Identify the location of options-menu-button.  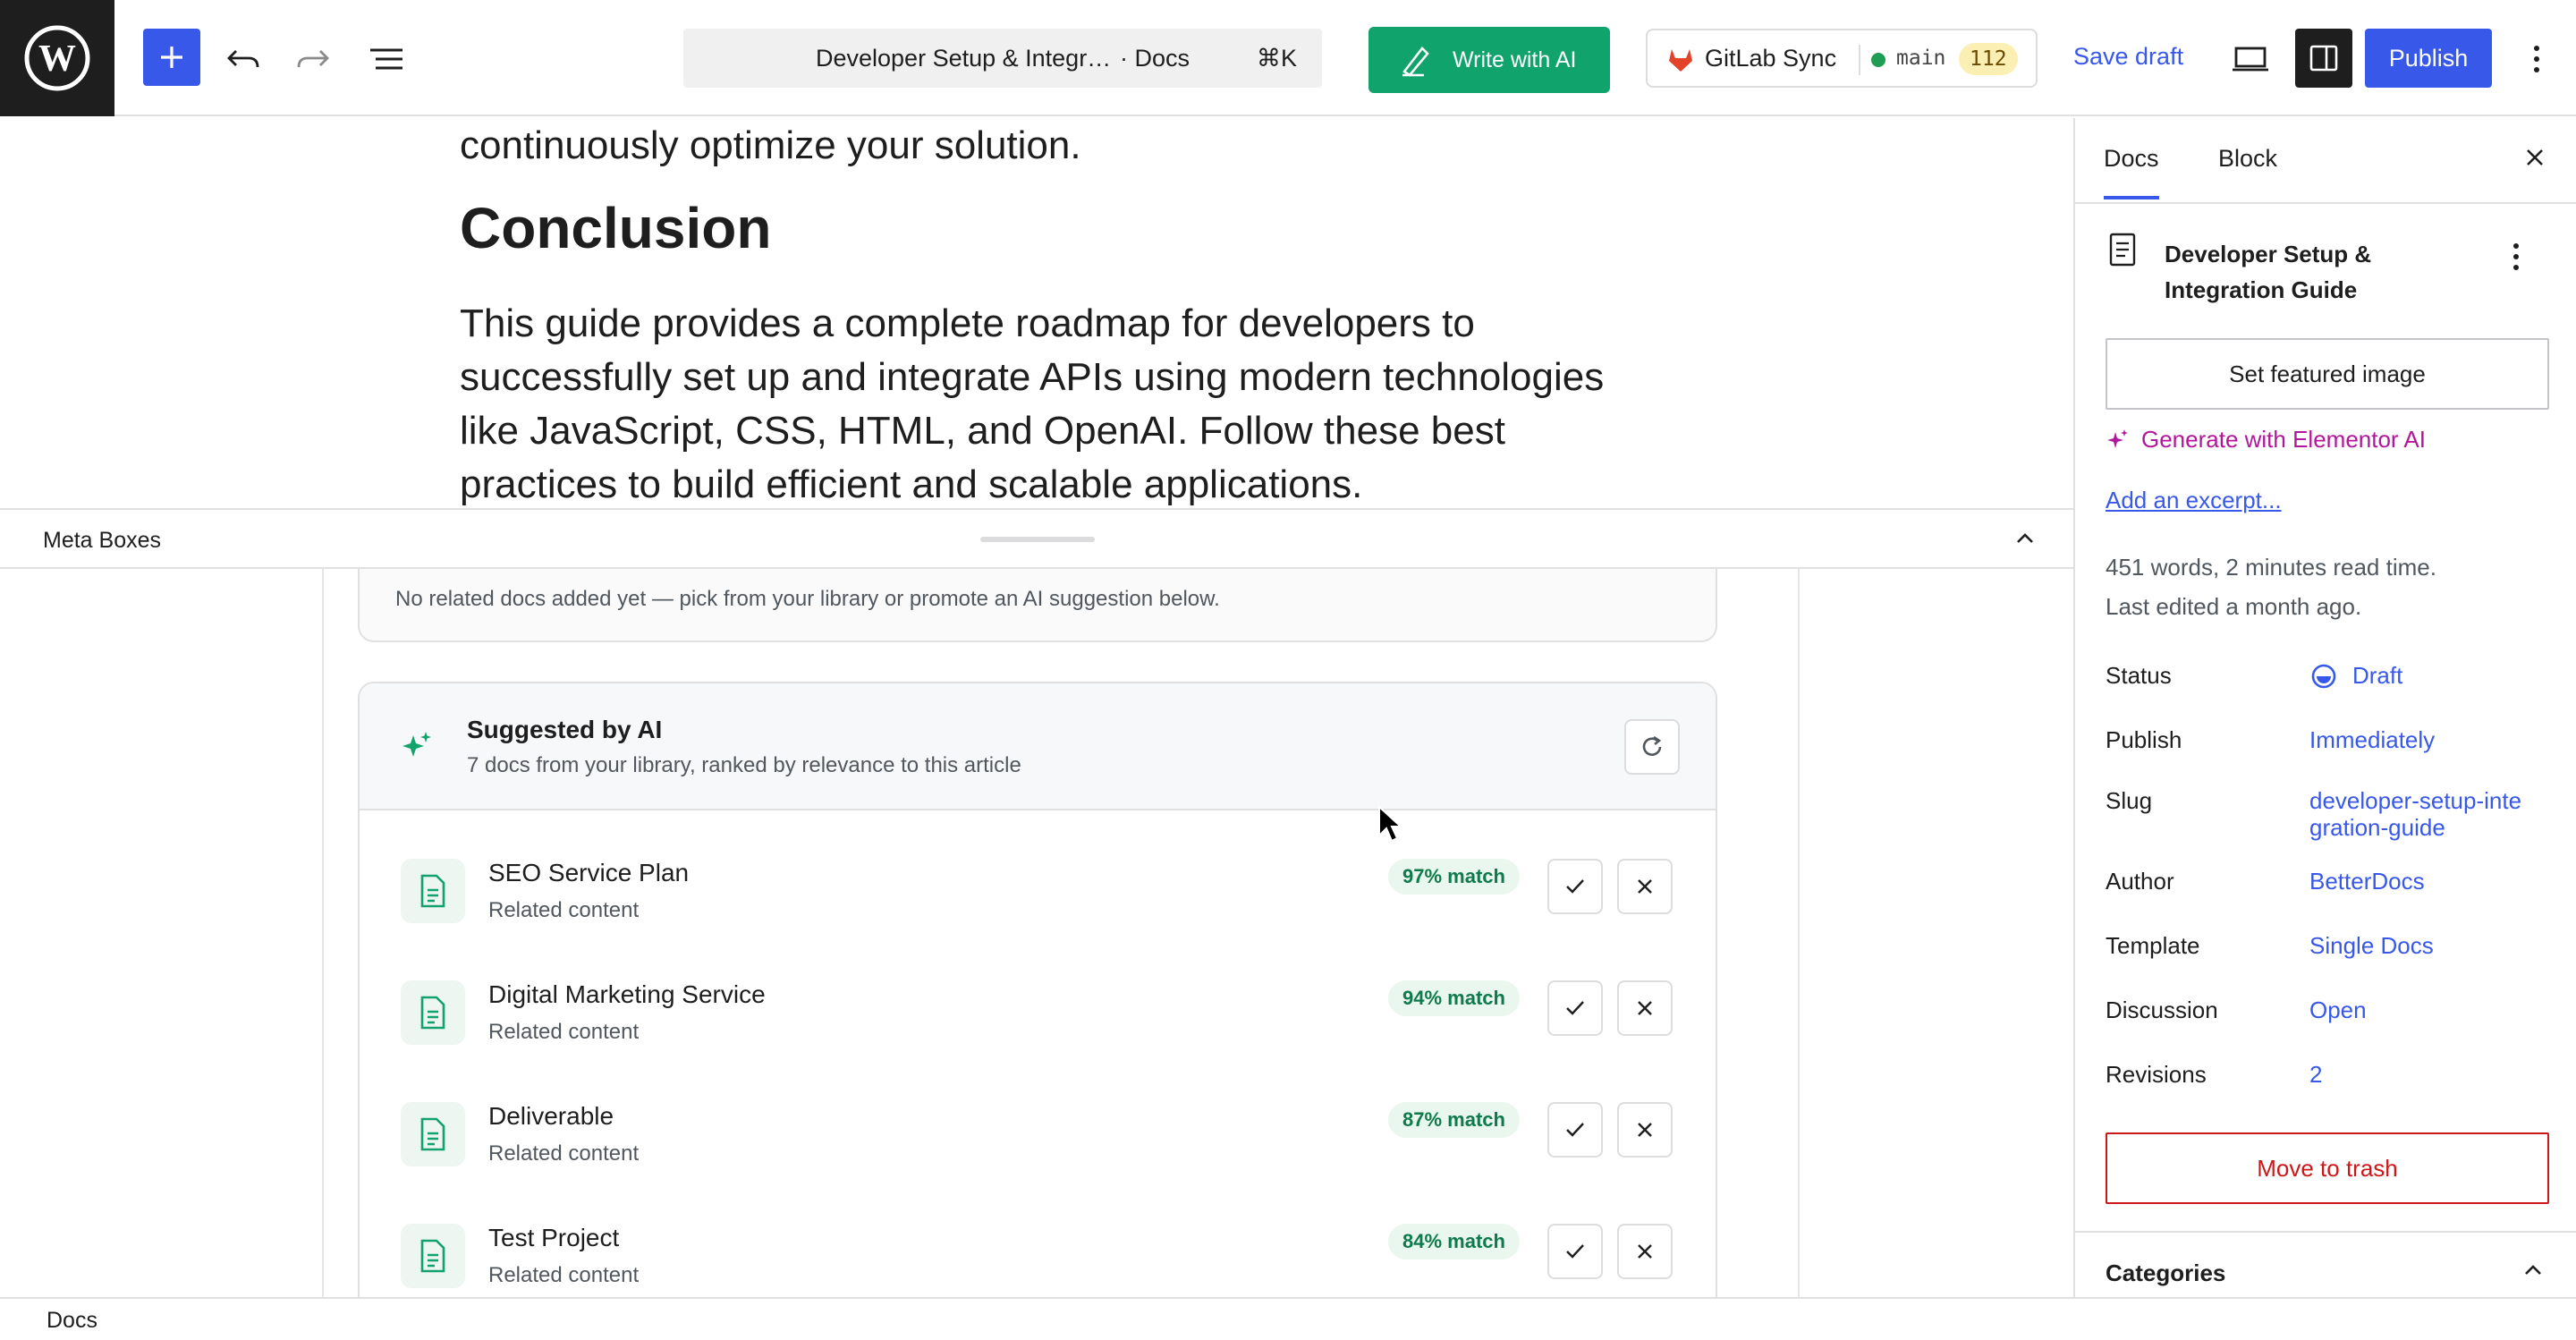
(2536, 59).